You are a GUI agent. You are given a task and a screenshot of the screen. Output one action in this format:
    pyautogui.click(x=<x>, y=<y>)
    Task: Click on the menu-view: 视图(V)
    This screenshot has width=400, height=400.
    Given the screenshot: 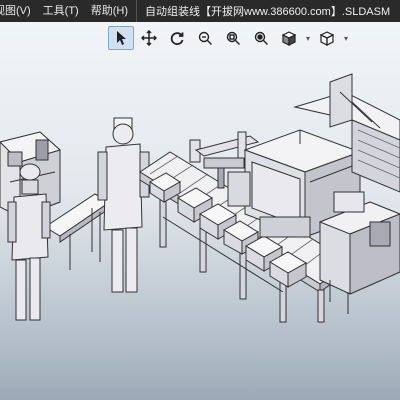 What is the action you would take?
    pyautogui.click(x=18, y=11)
    